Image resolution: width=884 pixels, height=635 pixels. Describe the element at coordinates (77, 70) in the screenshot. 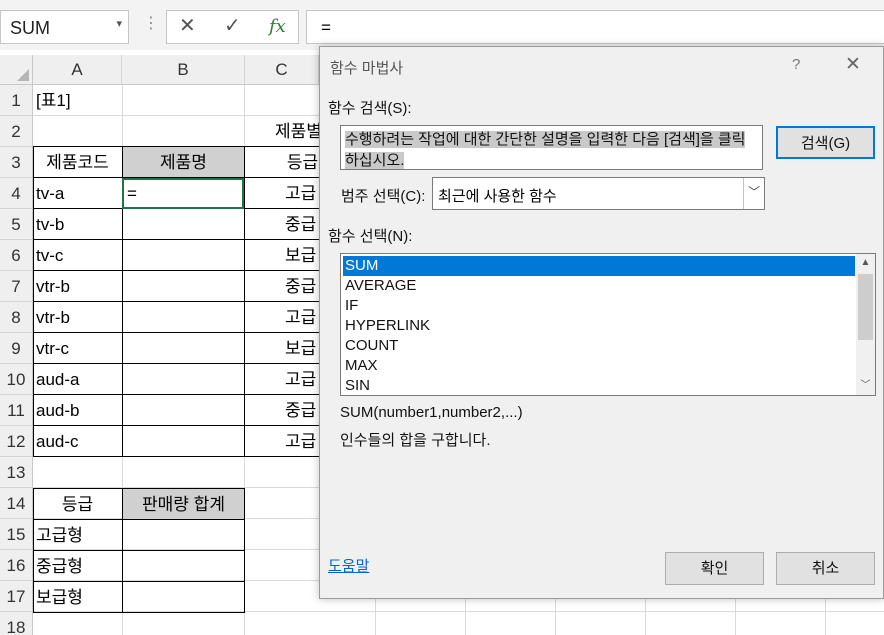

I see `column-header-a: A` at that location.